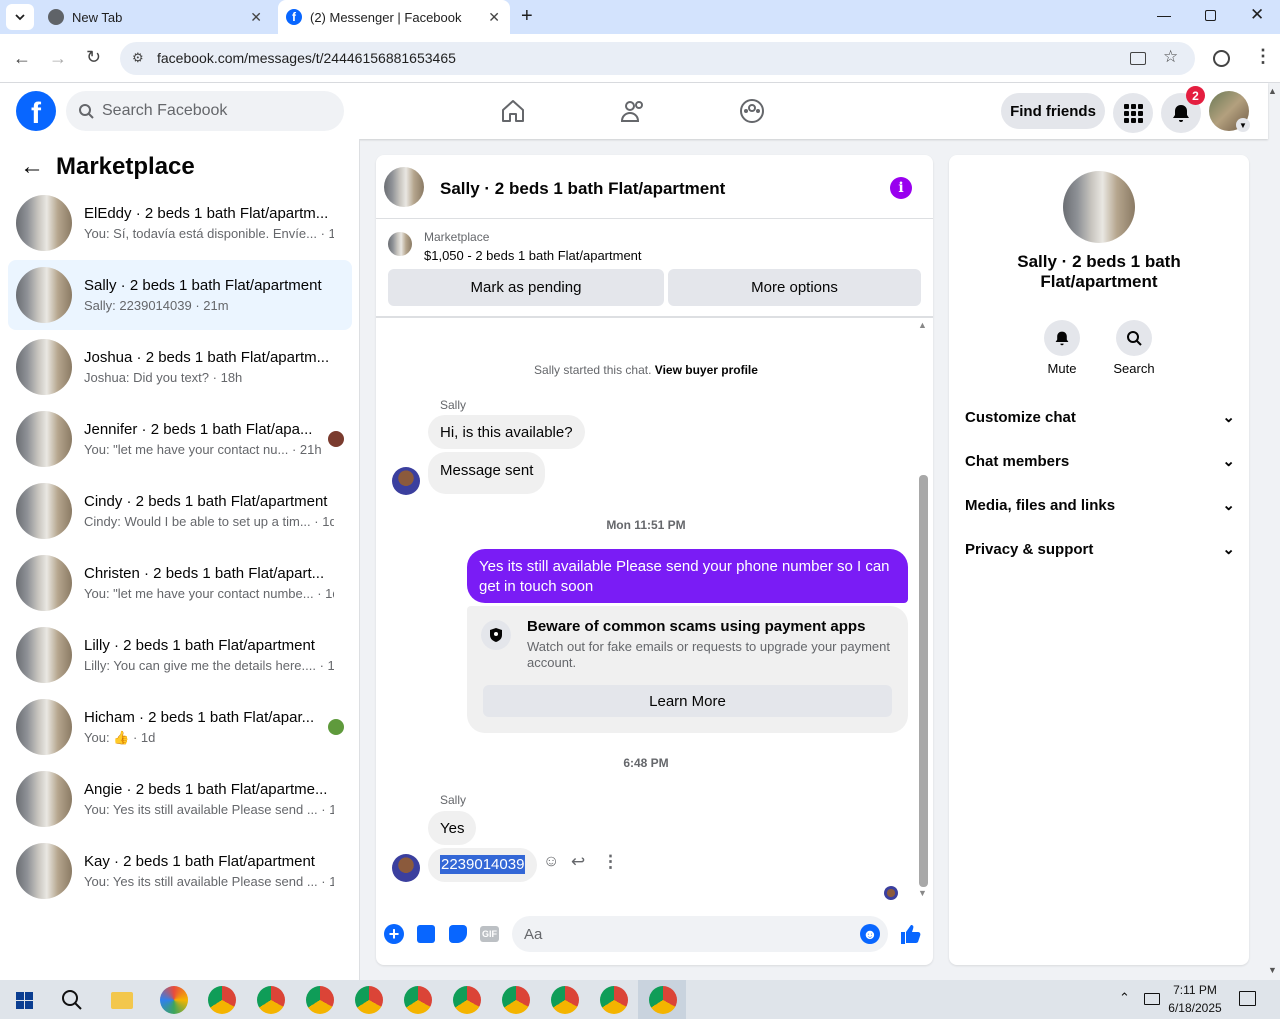 The width and height of the screenshot is (1280, 1019). What do you see at coordinates (526, 287) in the screenshot?
I see `mark-as-pending-button: Mark as pending` at bounding box center [526, 287].